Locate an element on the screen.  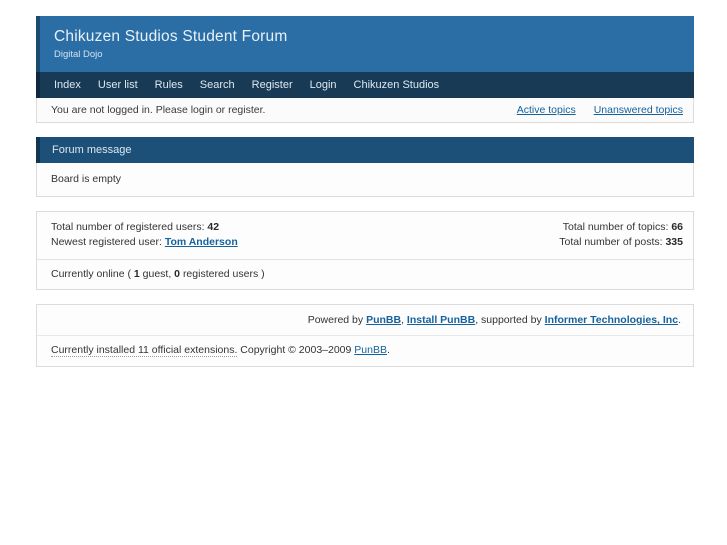
online-prefix: Currently online ( is located at coordinates (91, 274).